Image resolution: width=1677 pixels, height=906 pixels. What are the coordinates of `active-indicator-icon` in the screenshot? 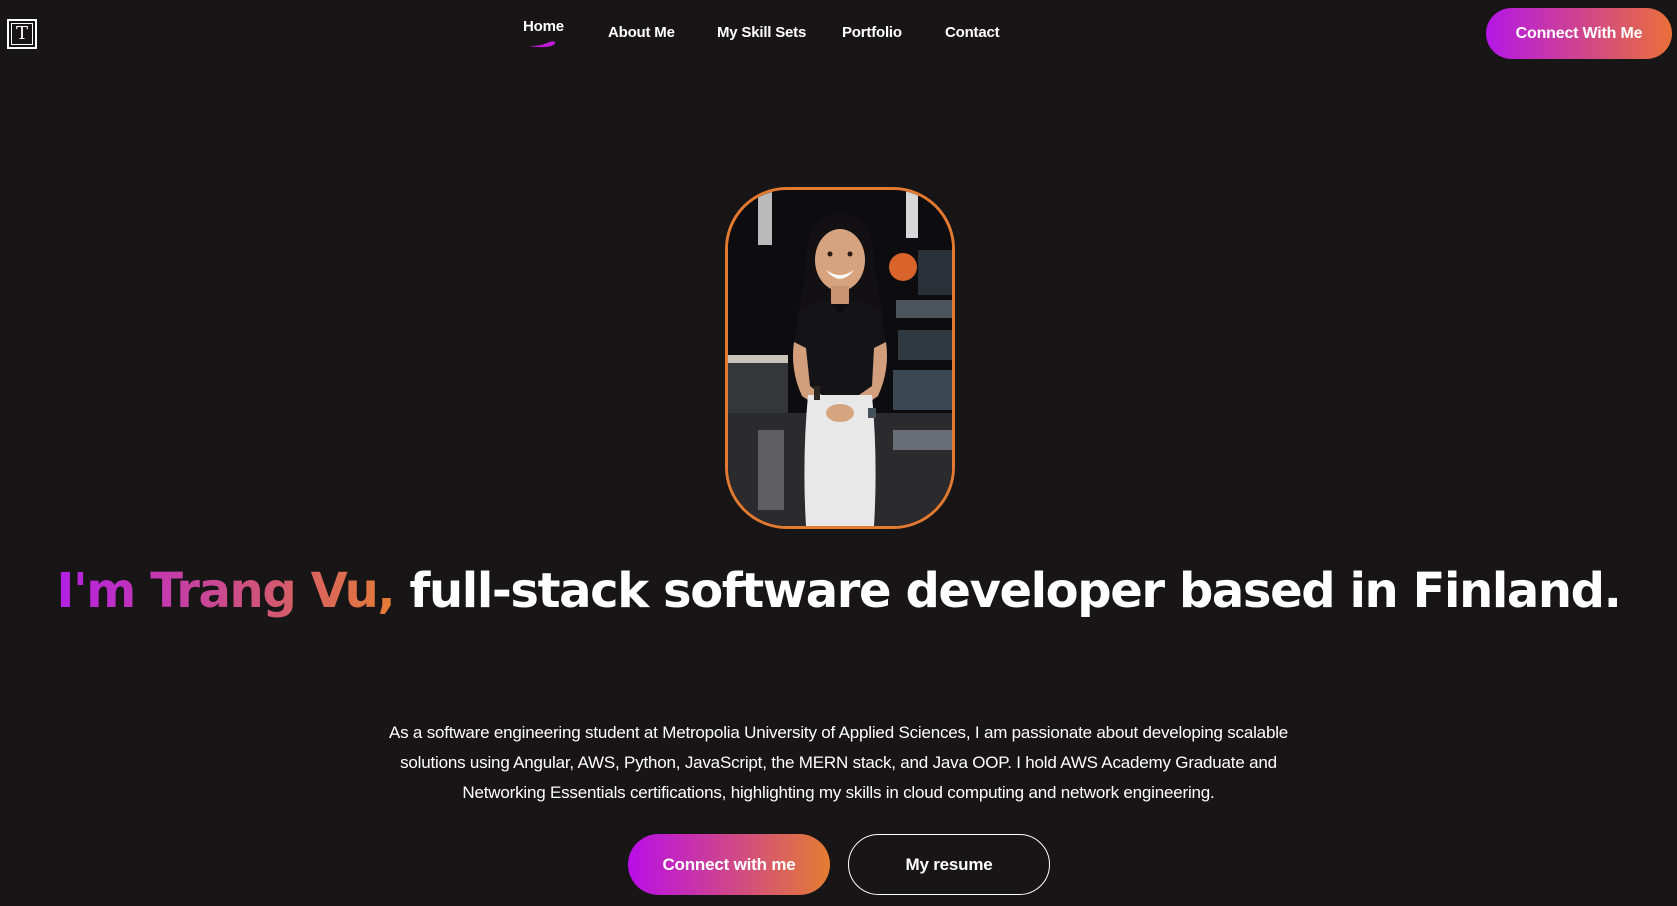 It's located at (542, 44).